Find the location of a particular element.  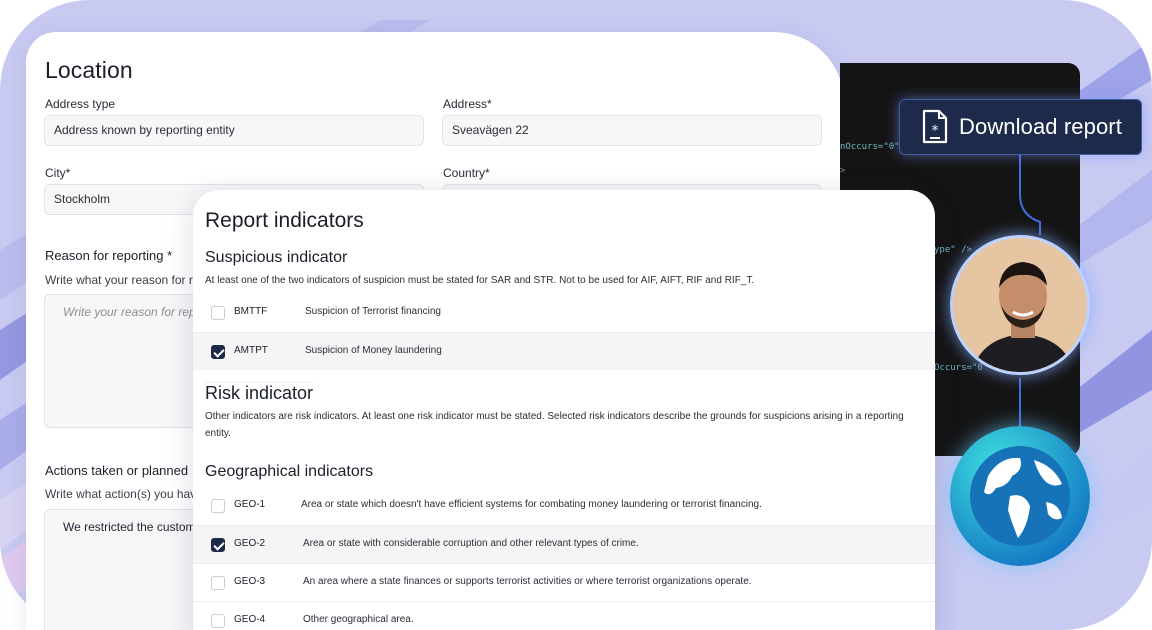

country-label: Country* is located at coordinates (466, 173).